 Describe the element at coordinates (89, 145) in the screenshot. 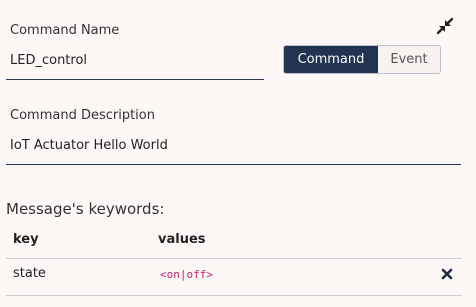

I see `command-description-input: IoT Actuator Hello World` at that location.